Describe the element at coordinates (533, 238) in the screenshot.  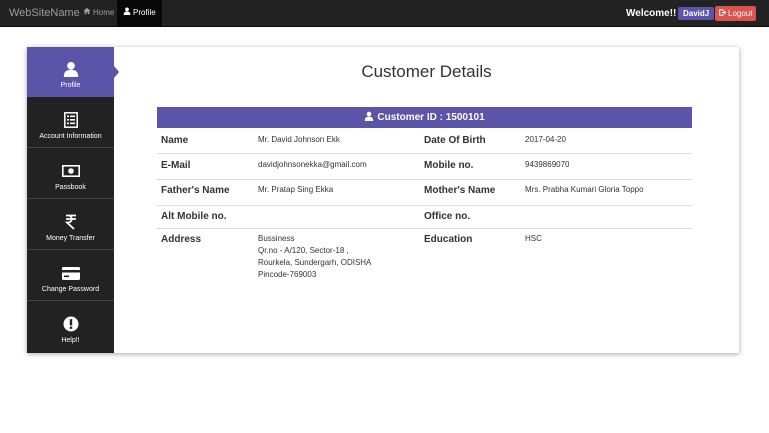
I see `education-value: HSC` at that location.